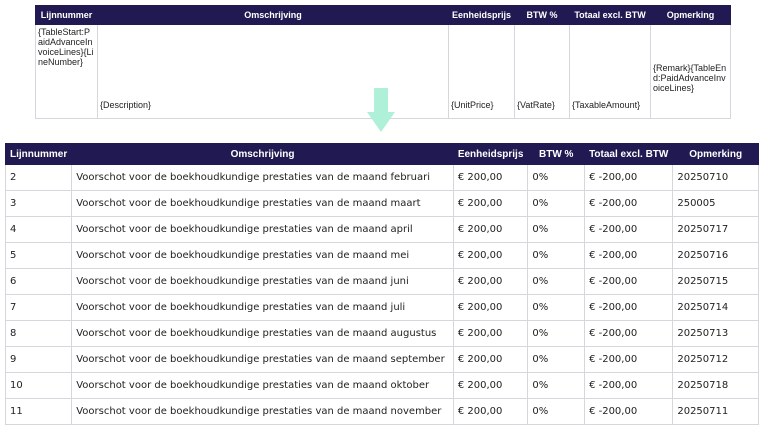 Image resolution: width=759 pixels, height=426 pixels. I want to click on template-cell-total-excl: {TaxableAmount}, so click(610, 71).